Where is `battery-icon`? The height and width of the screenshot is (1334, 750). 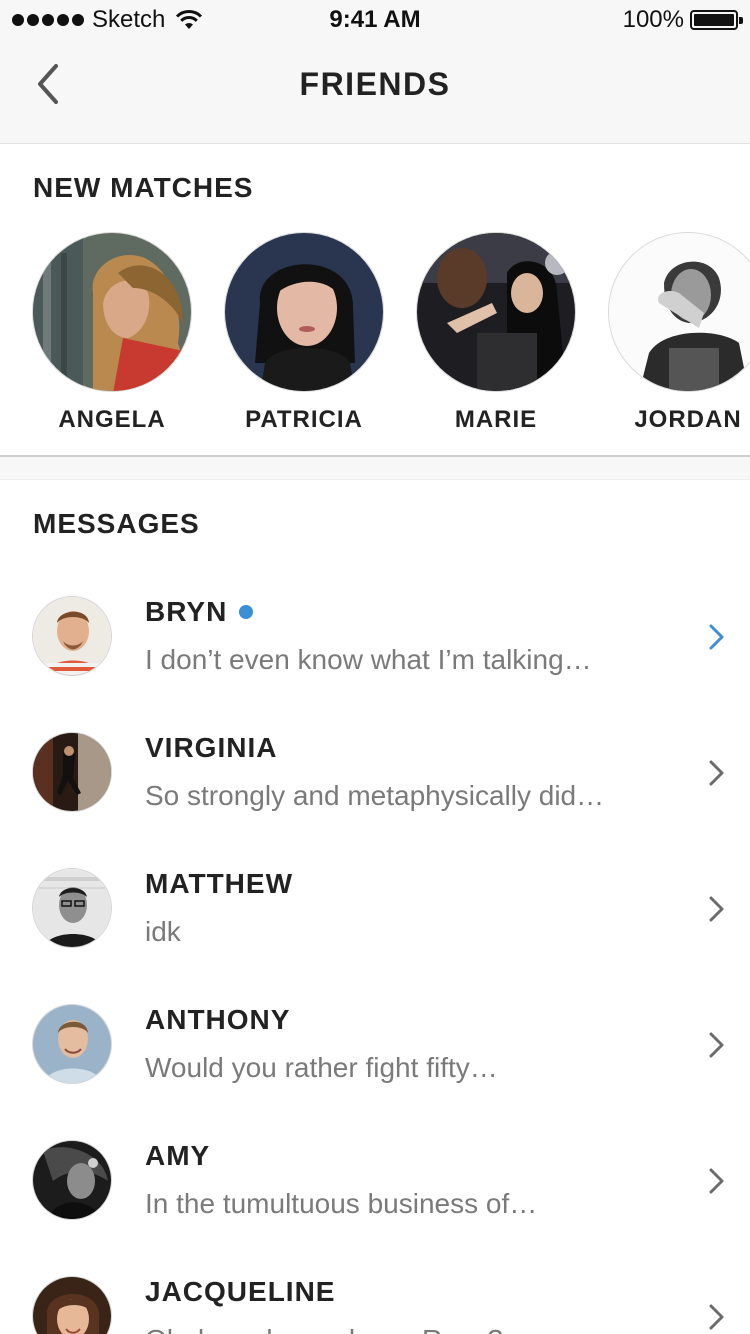 battery-icon is located at coordinates (716, 20).